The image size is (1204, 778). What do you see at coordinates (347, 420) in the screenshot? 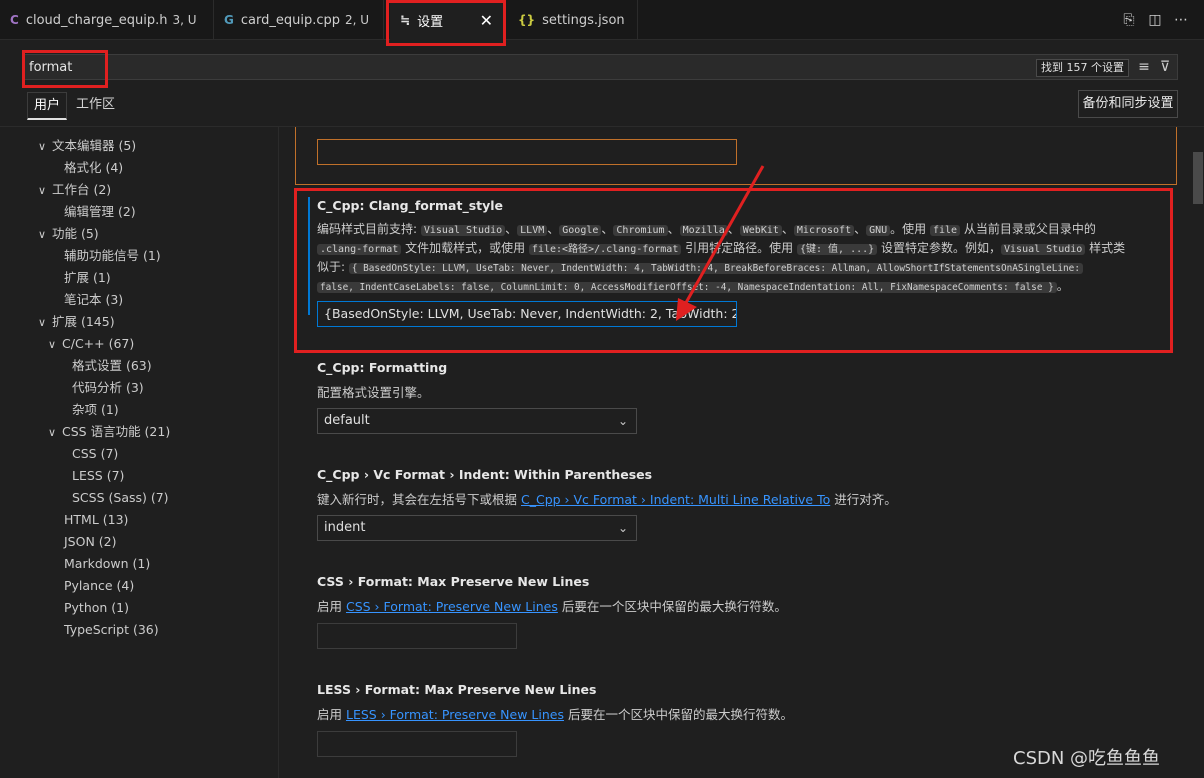
I see `select-value: default` at bounding box center [347, 420].